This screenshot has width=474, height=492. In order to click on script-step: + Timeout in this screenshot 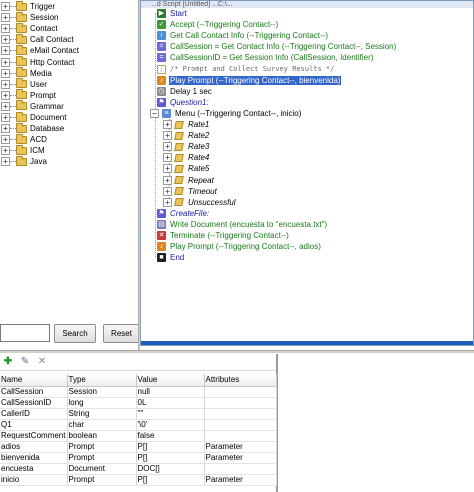, I will do `click(190, 191)`.